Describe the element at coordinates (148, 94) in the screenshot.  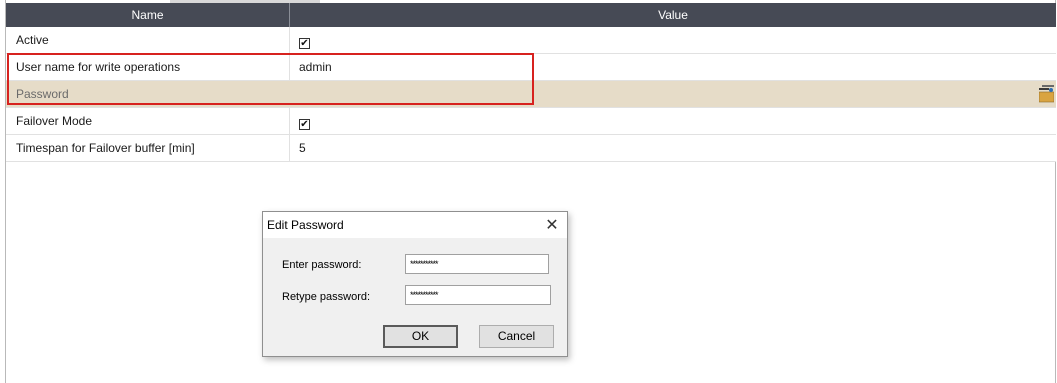
I see `row-label: Password` at that location.